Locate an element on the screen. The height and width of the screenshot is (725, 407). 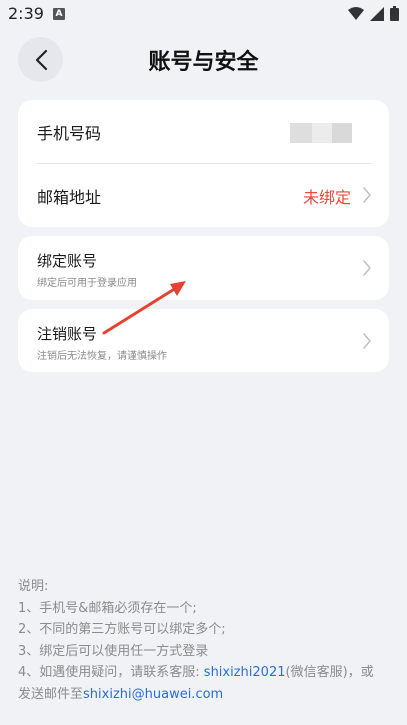
notes-heading: 说明: is located at coordinates (33, 586).